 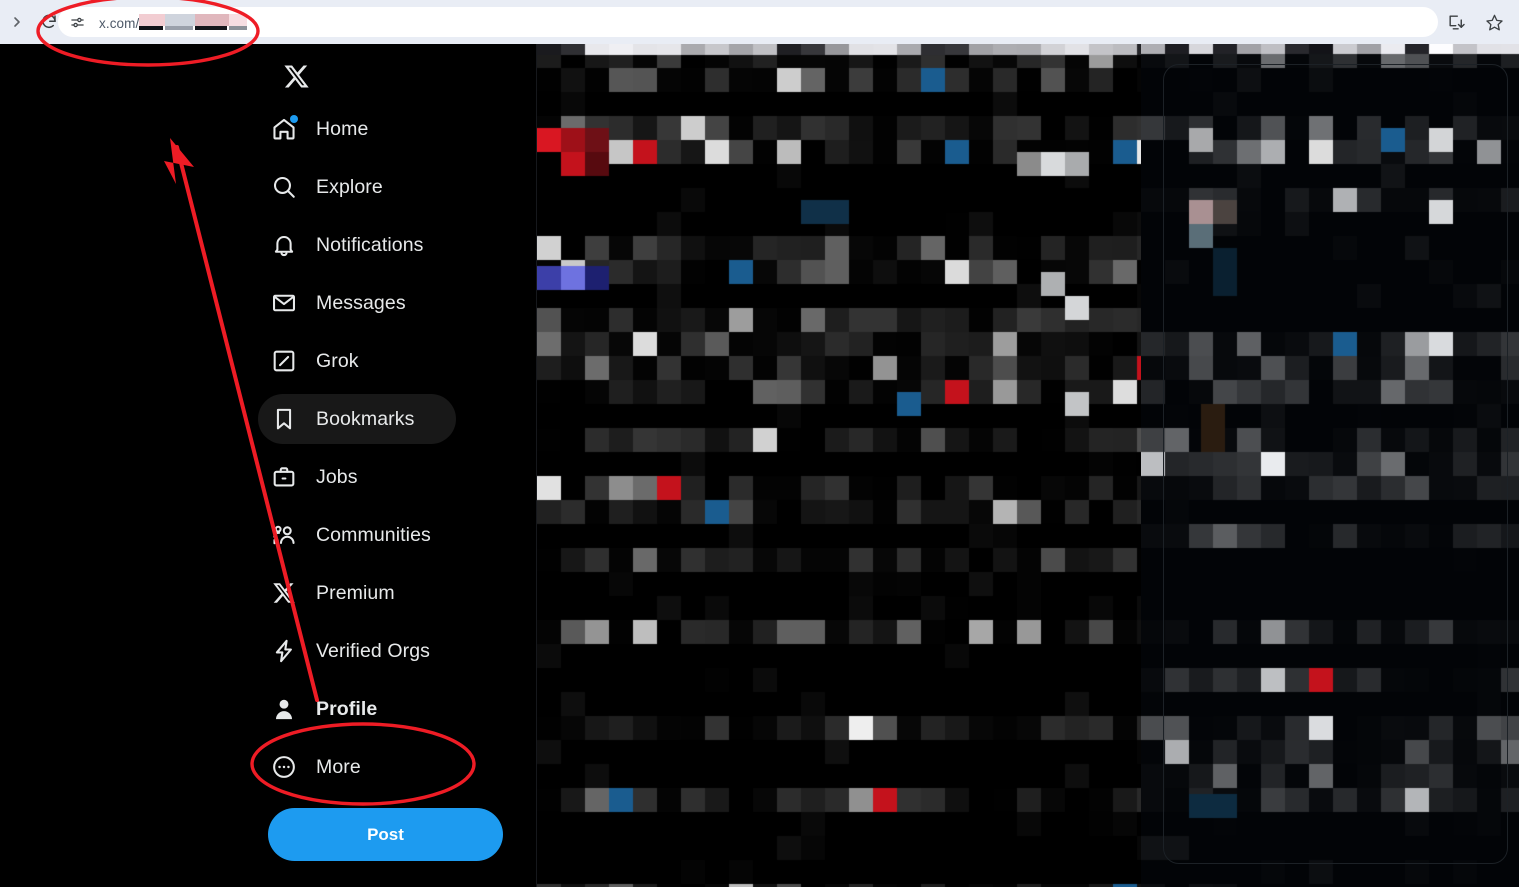 I want to click on sidebar-item-premium: Premium, so click(x=357, y=593).